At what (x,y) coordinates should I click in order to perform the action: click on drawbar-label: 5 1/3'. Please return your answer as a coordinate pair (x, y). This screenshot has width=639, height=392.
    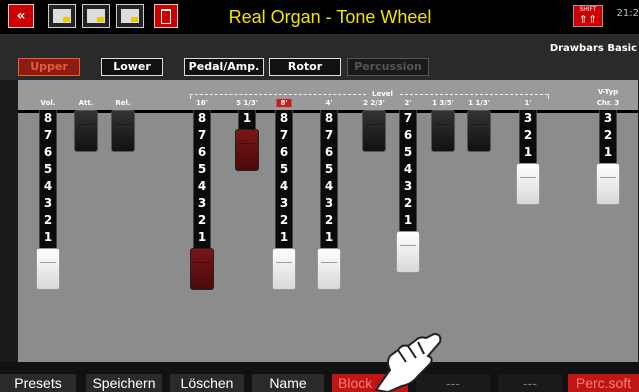
    Looking at the image, I should click on (247, 103).